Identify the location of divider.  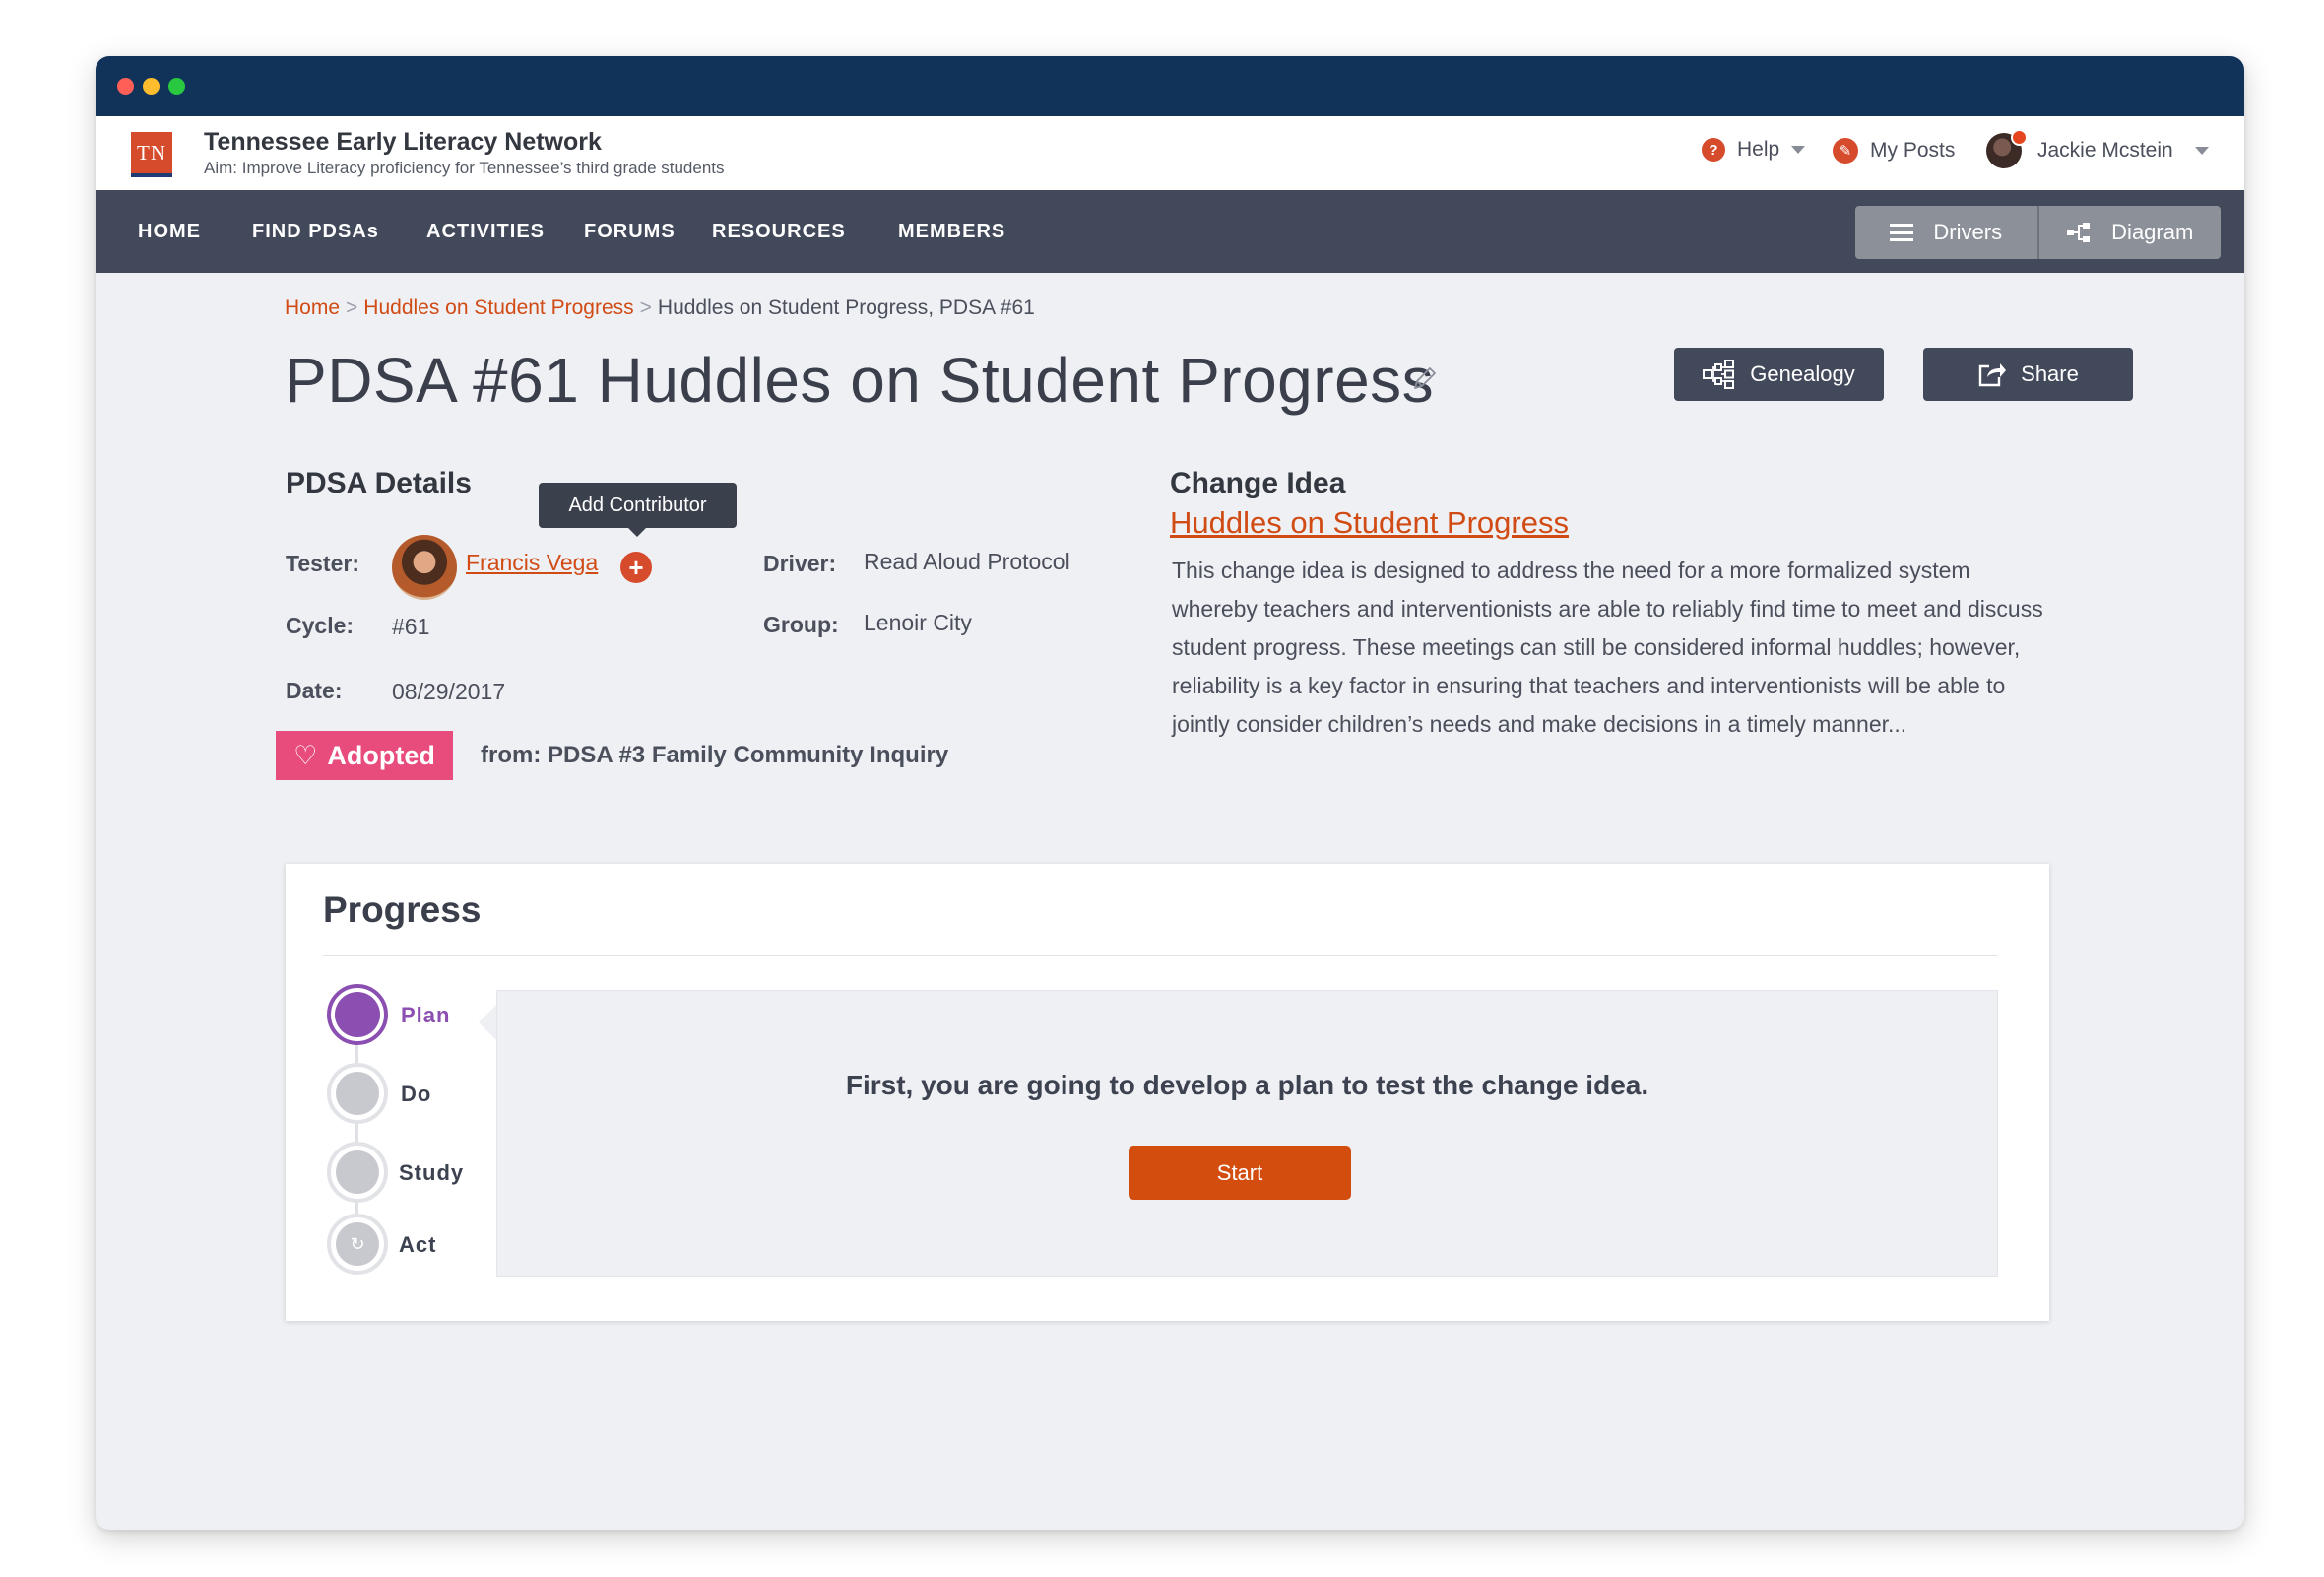
(1161, 956).